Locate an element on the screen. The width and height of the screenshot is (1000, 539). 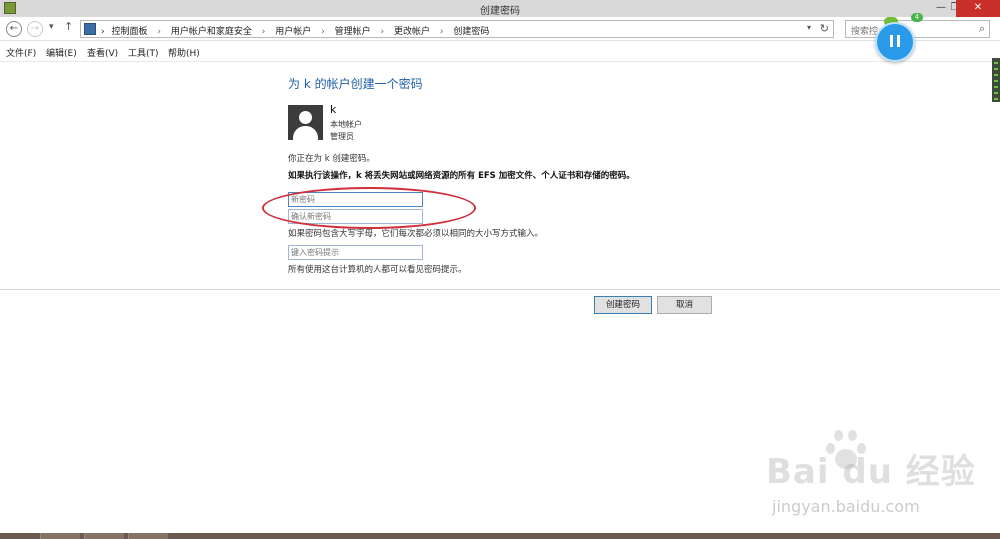
user-avatar is located at coordinates (305, 122).